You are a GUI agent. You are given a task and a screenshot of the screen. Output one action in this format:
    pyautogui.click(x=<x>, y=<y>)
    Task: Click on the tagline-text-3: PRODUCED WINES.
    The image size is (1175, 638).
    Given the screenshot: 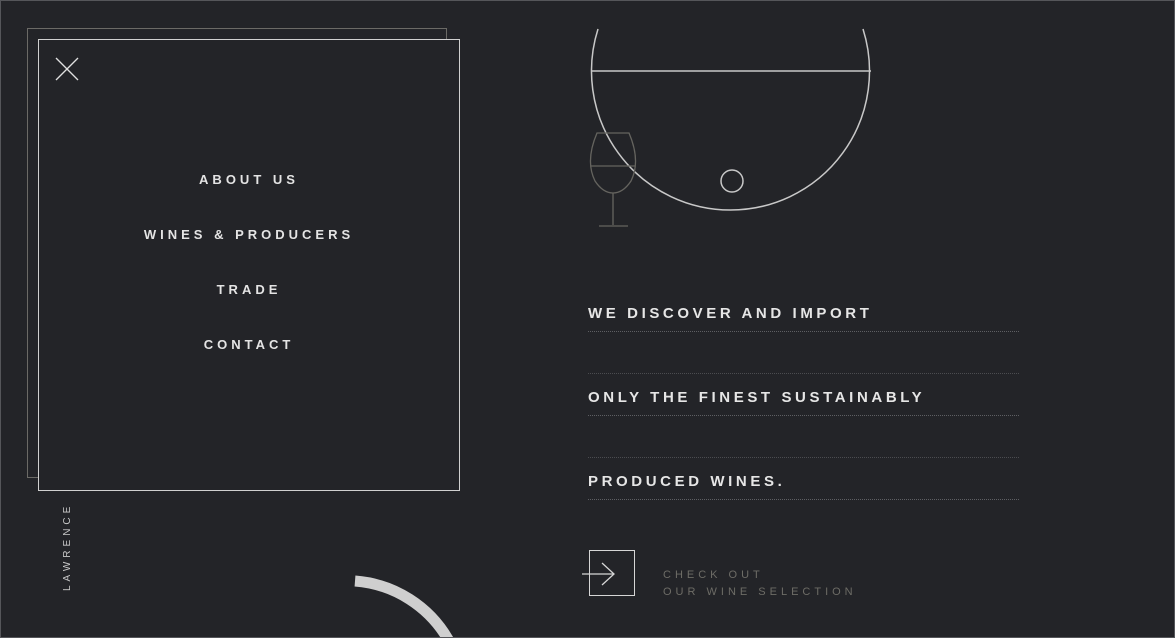 What is the action you would take?
    pyautogui.click(x=687, y=481)
    